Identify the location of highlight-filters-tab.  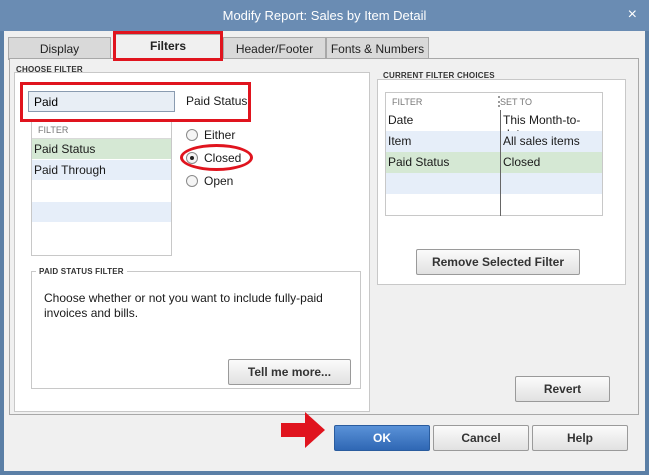
(168, 46).